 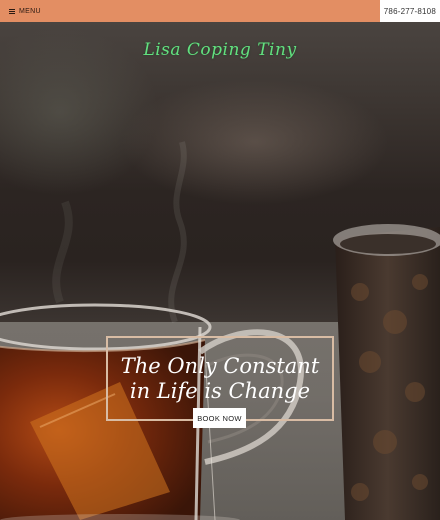 I want to click on headline-line-2: in Life is Change, so click(x=220, y=390).